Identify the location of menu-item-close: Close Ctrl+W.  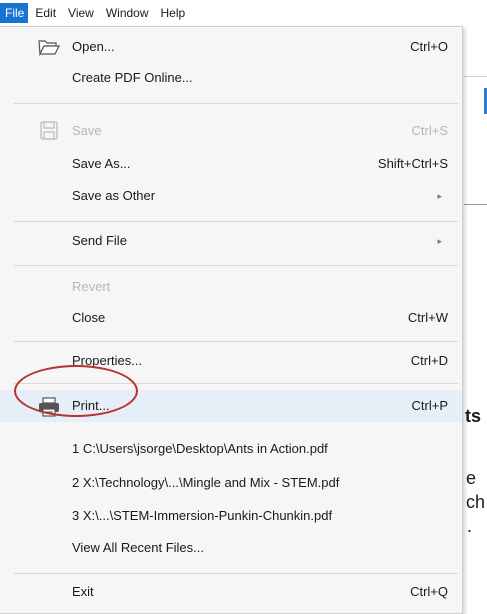
(231, 318).